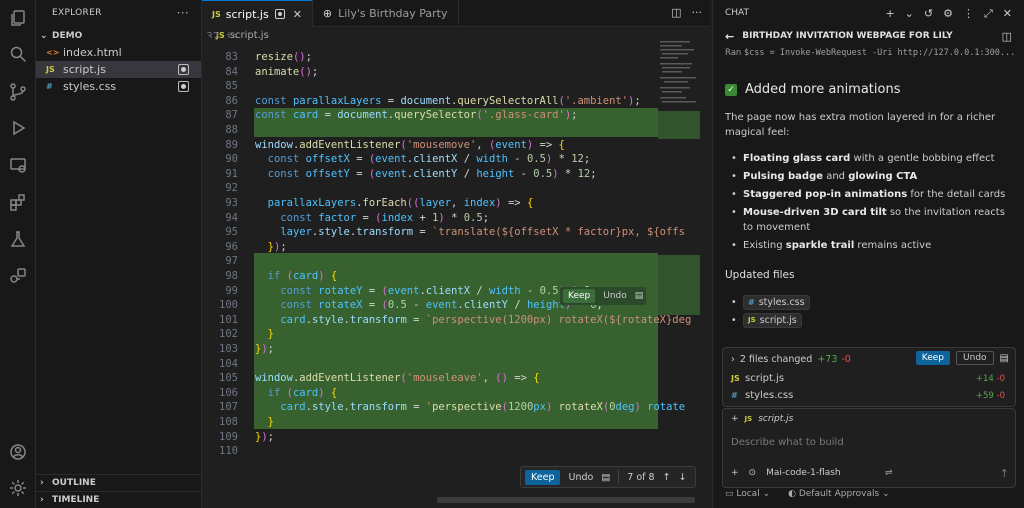 Image resolution: width=1024 pixels, height=508 pixels. What do you see at coordinates (430, 393) in the screenshot?
I see `code-line: 106 if (card) {` at bounding box center [430, 393].